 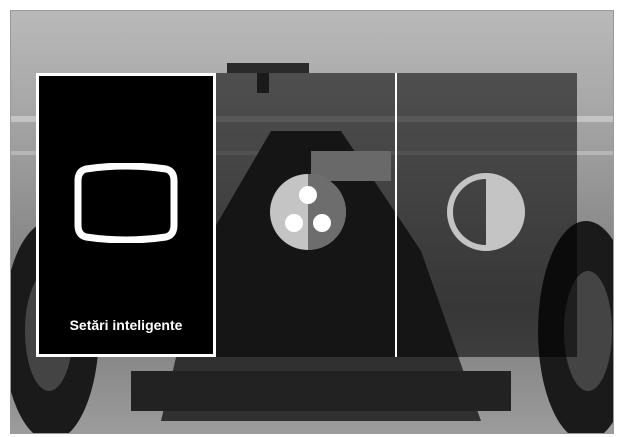 What do you see at coordinates (486, 212) in the screenshot?
I see `contrast-icon` at bounding box center [486, 212].